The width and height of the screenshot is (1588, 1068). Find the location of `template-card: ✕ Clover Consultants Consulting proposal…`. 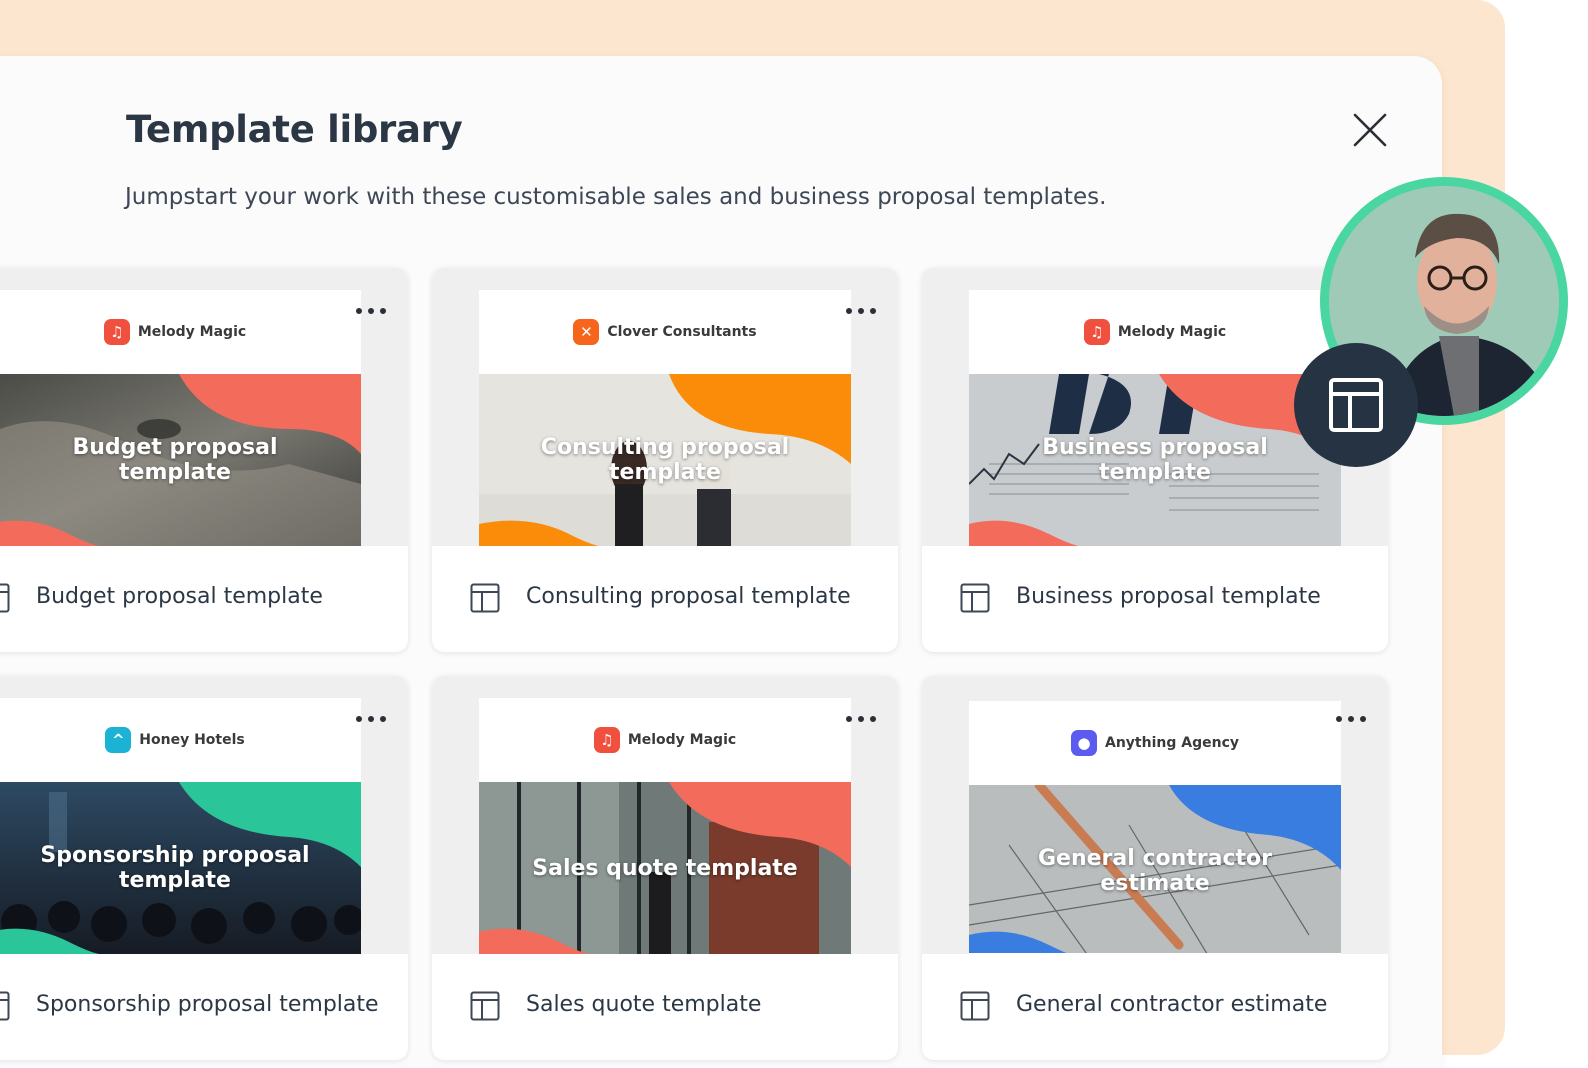

template-card: ✕ Clover Consultants Consulting proposal… is located at coordinates (665, 460).